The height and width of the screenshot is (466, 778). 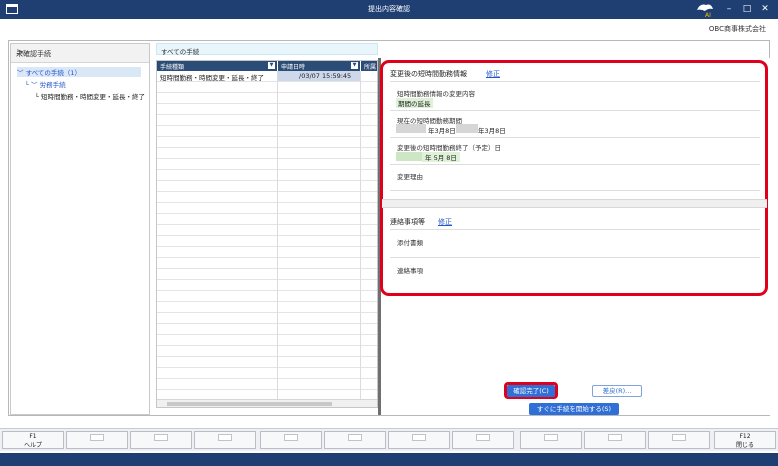 What do you see at coordinates (325, 76) in the screenshot?
I see `cell-date: /03/07 15:59:45` at bounding box center [325, 76].